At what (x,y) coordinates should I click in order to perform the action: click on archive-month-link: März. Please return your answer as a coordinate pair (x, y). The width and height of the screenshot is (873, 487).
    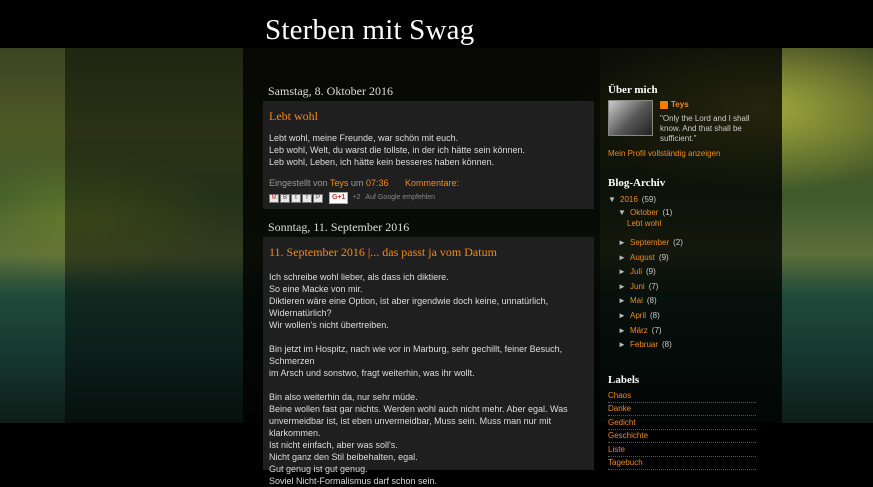
    Looking at the image, I should click on (639, 330).